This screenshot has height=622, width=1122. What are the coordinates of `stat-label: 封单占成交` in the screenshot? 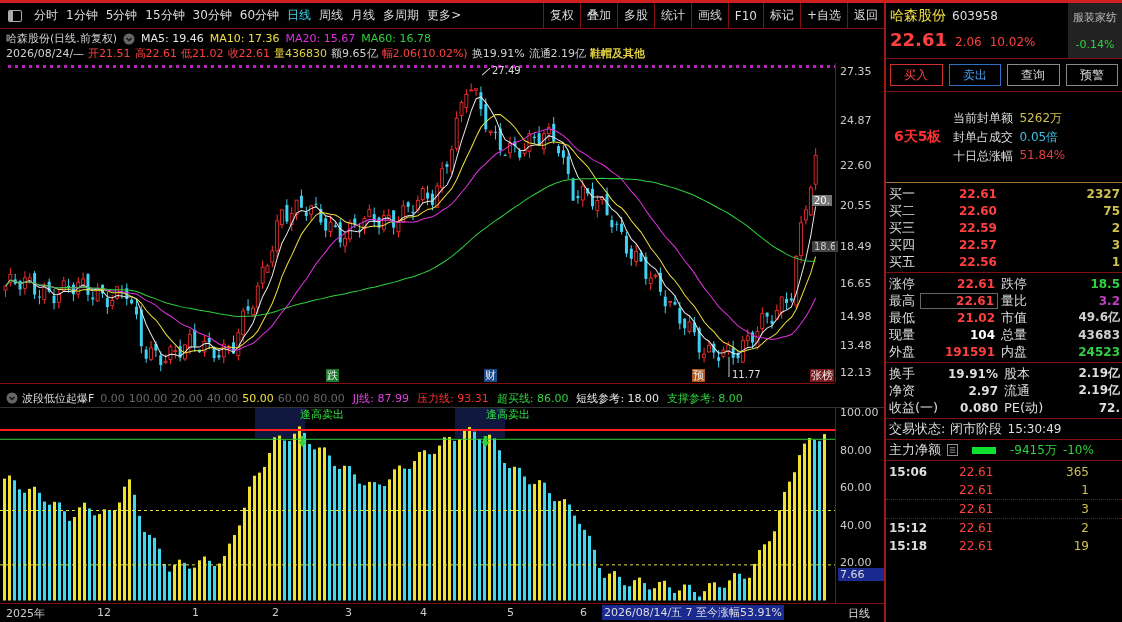 It's located at (983, 137).